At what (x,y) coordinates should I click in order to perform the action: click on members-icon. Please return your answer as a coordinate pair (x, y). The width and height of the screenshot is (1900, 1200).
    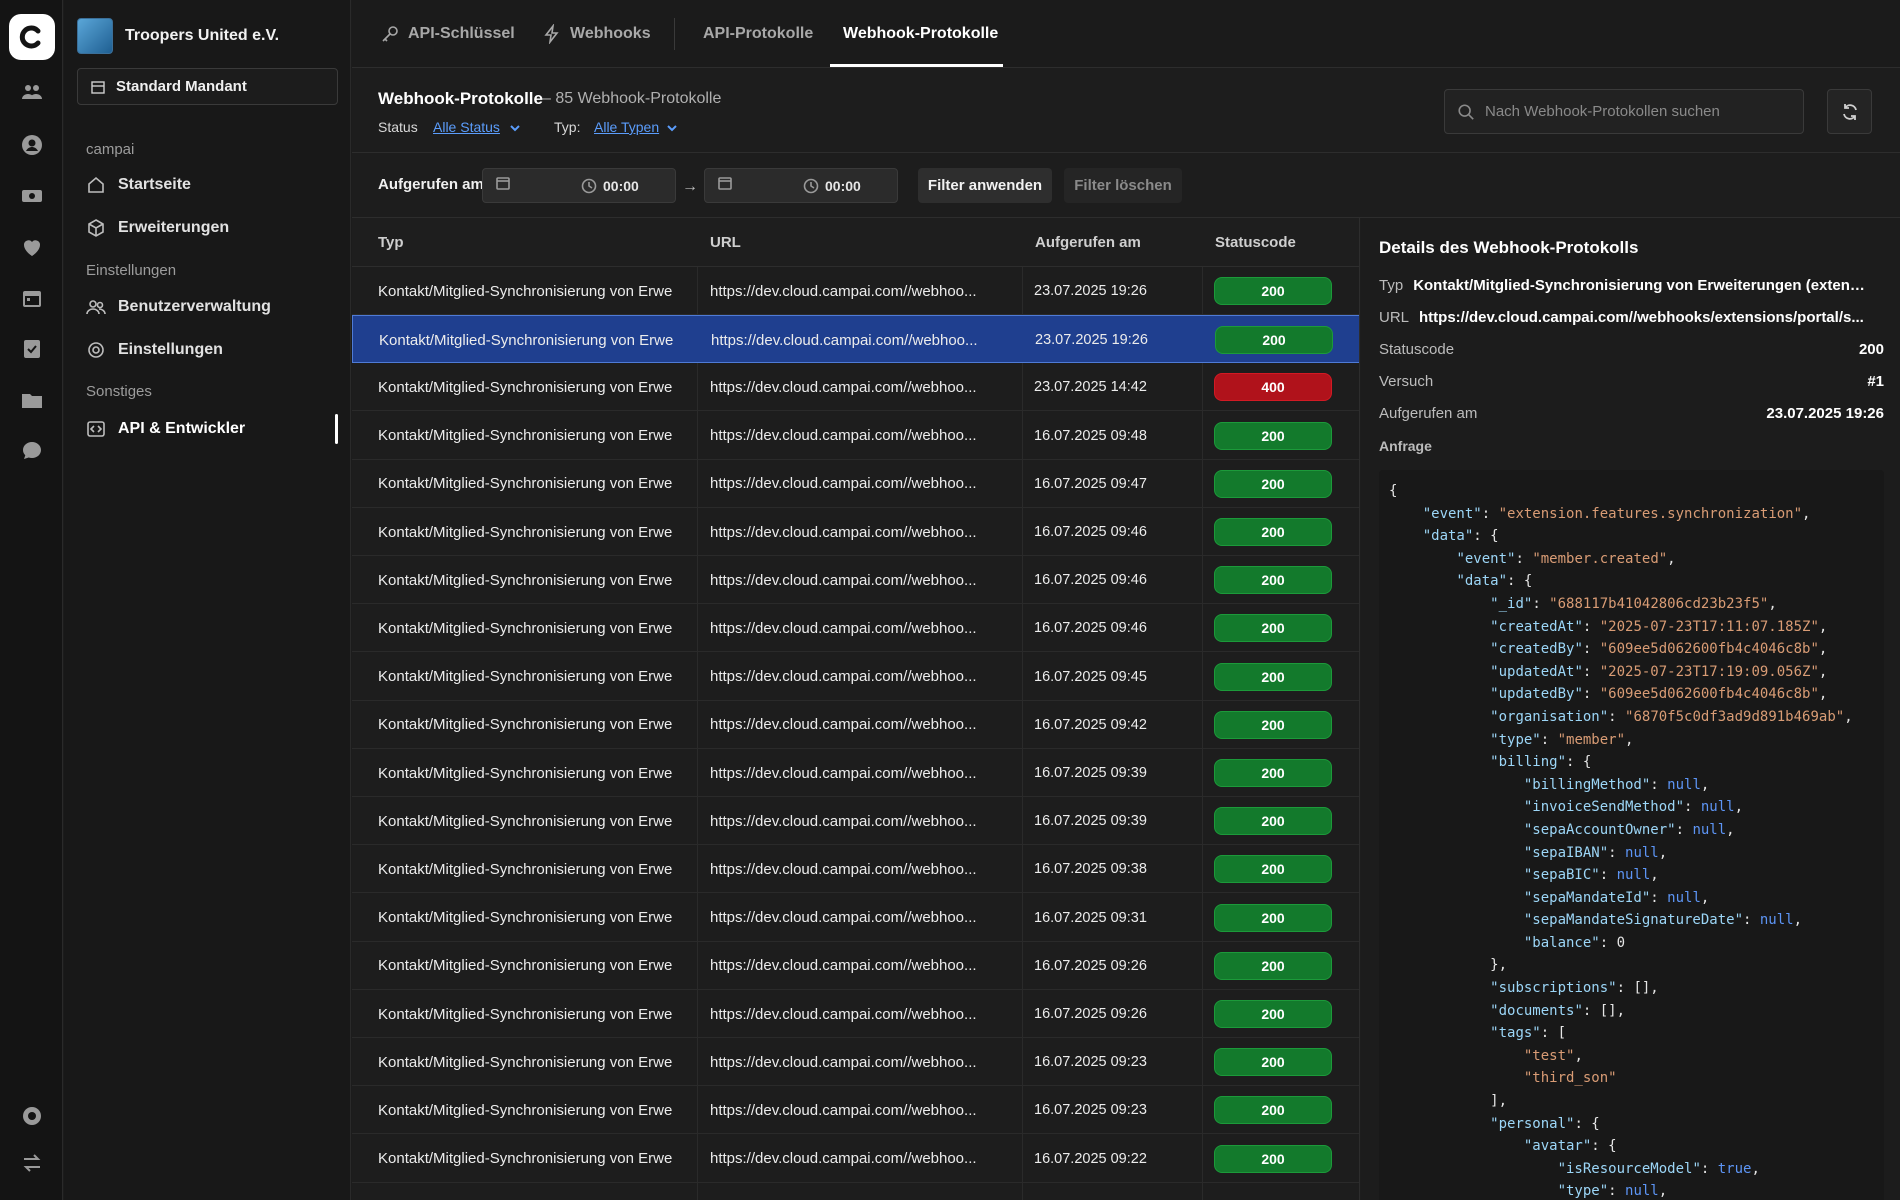
    Looking at the image, I should click on (32, 92).